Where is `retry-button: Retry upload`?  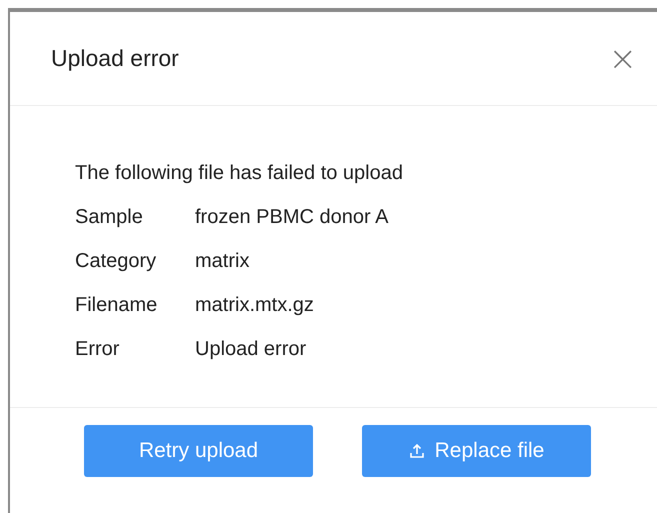 retry-button: Retry upload is located at coordinates (198, 451).